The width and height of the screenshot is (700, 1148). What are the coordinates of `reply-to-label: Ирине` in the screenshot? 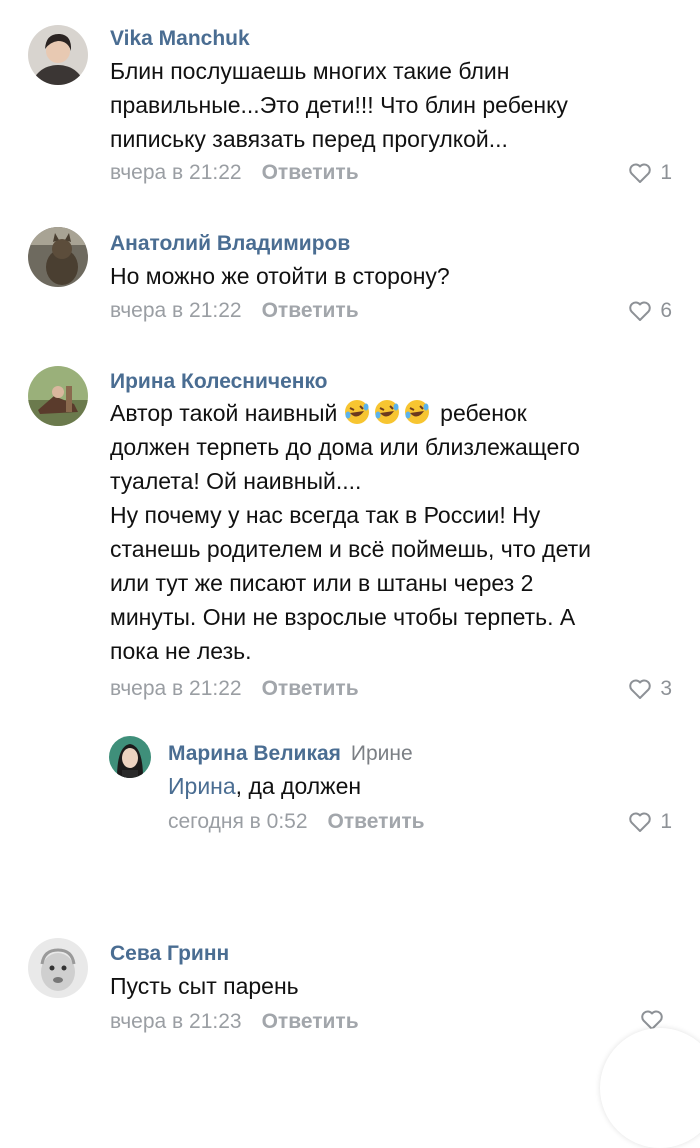 It's located at (381, 753).